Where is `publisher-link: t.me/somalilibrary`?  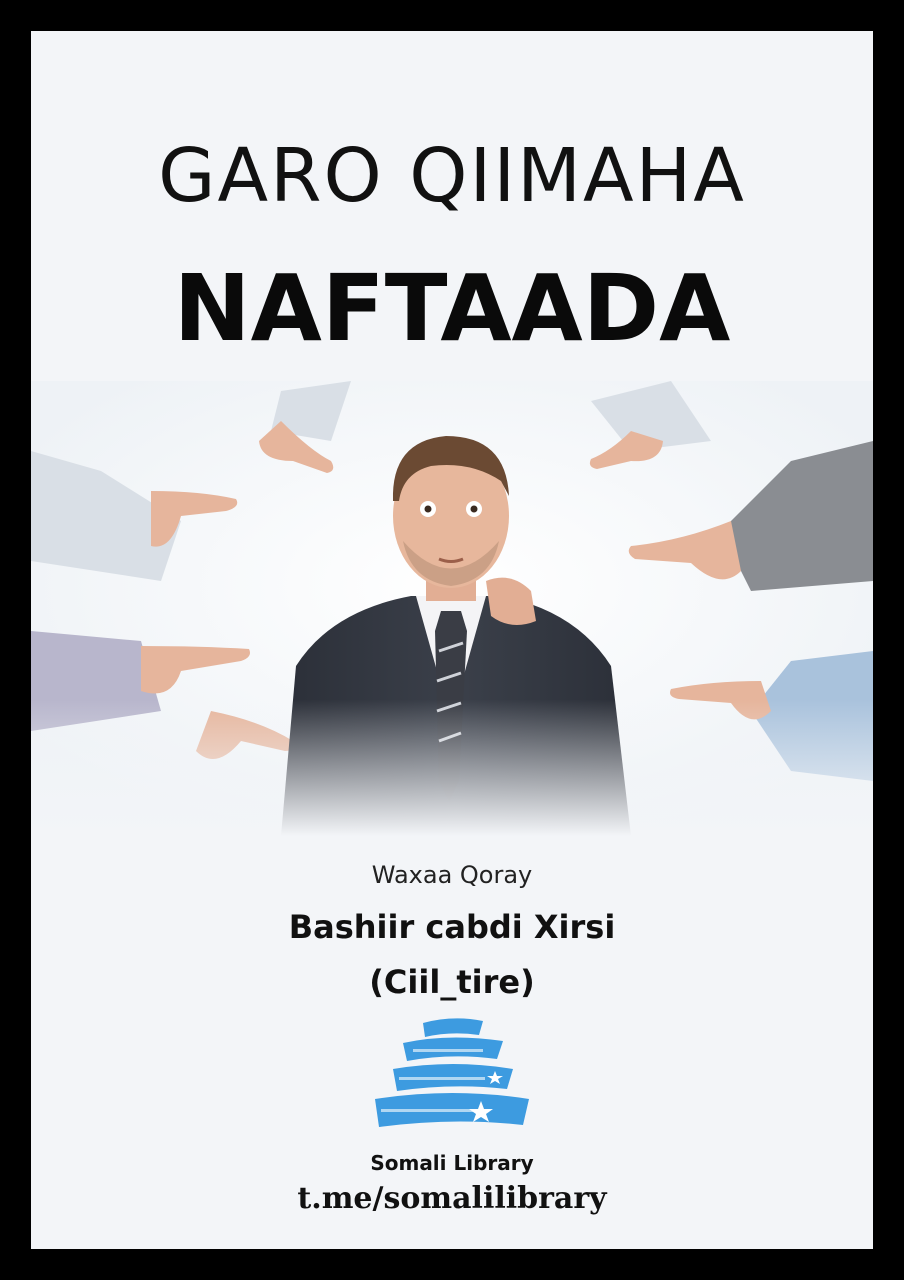 publisher-link: t.me/somalilibrary is located at coordinates (452, 1198).